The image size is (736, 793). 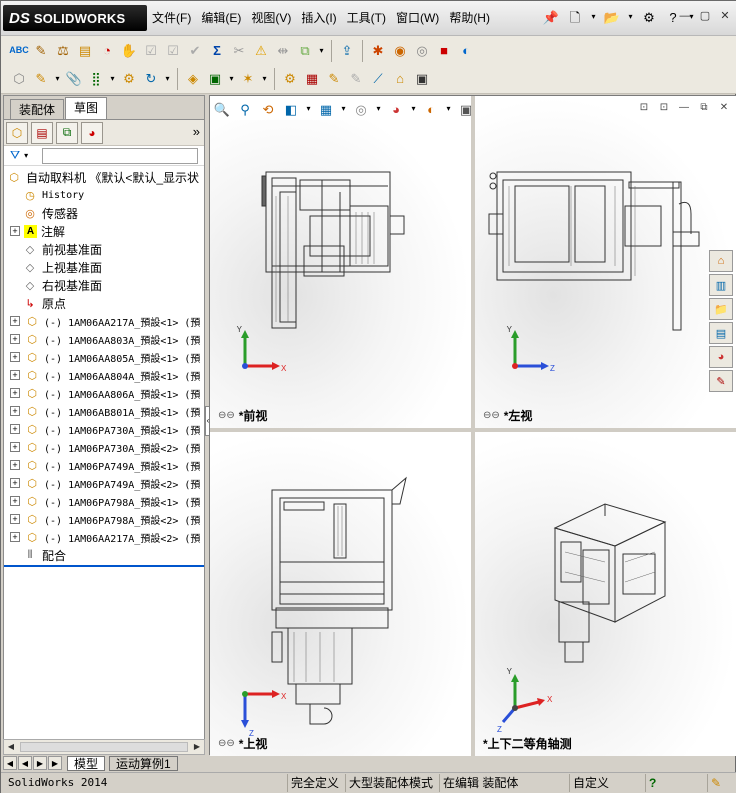 I want to click on filter-dropdown-icon: ▾, so click(x=26, y=155).